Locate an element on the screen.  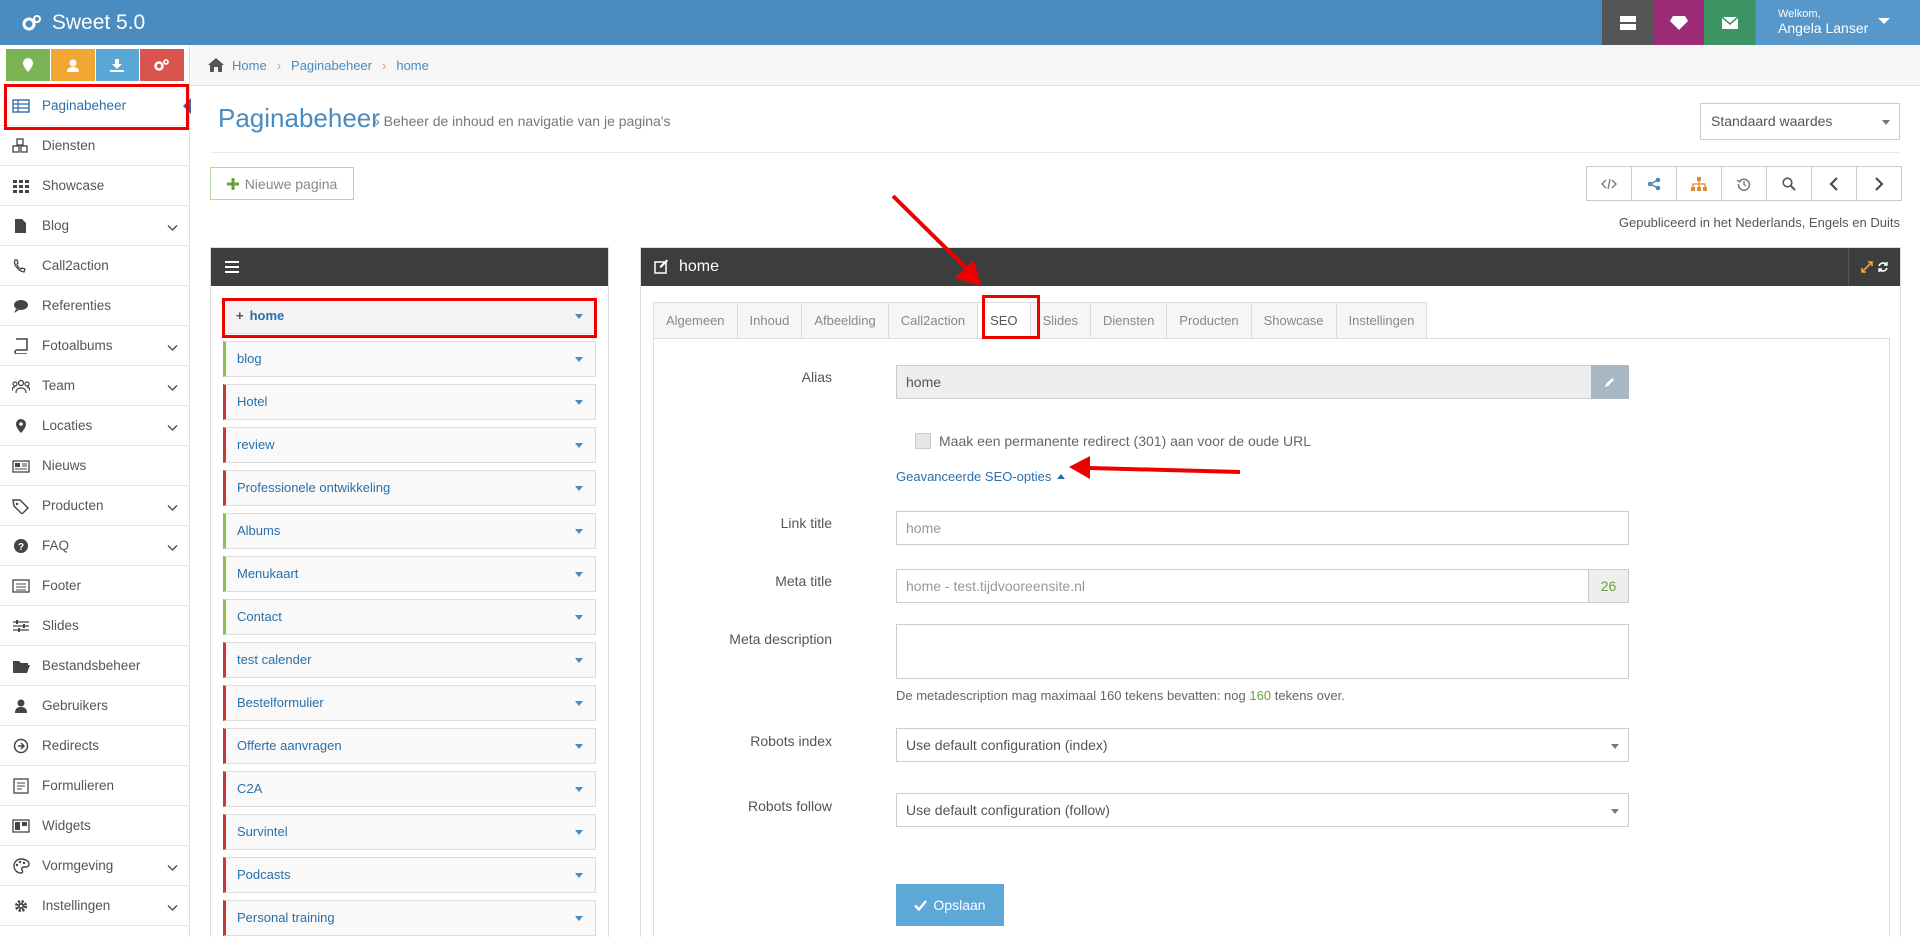
sidebar-item-paginabeheer: Paginabeheer is located at coordinates (95, 106).